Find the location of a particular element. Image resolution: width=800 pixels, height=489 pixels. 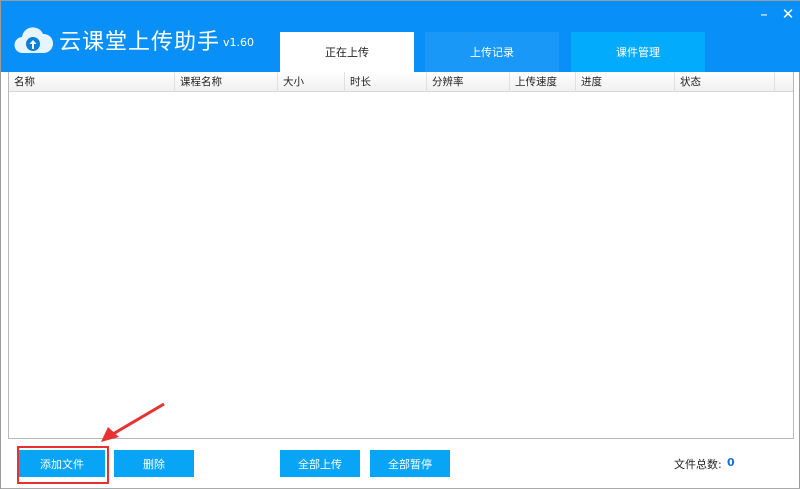

app-version: v1.60 is located at coordinates (239, 42).